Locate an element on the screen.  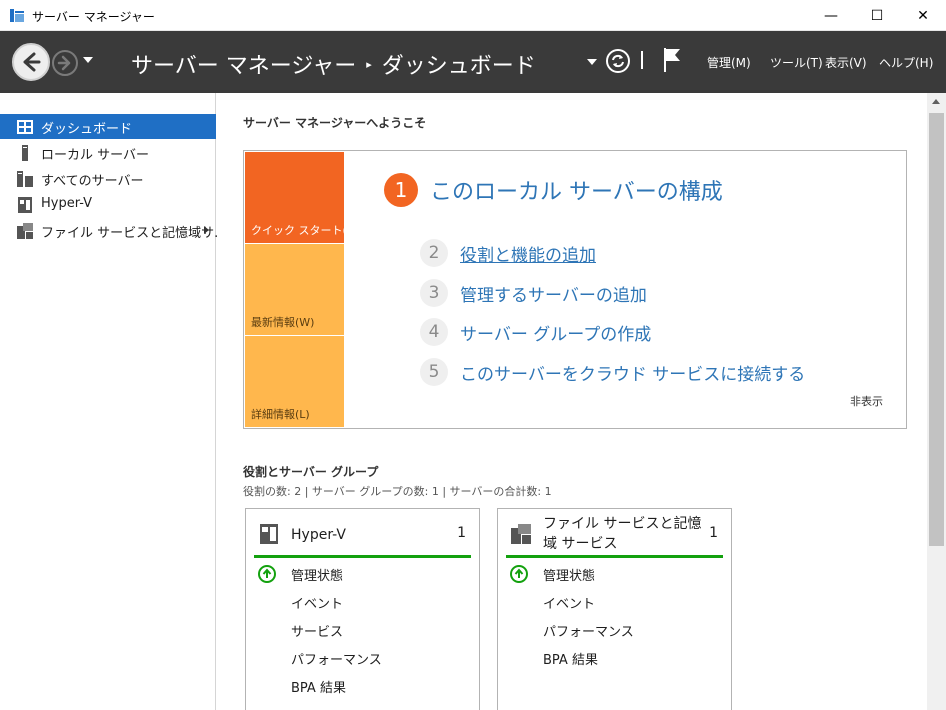
forward-arrow-icon is located at coordinates (64, 63).